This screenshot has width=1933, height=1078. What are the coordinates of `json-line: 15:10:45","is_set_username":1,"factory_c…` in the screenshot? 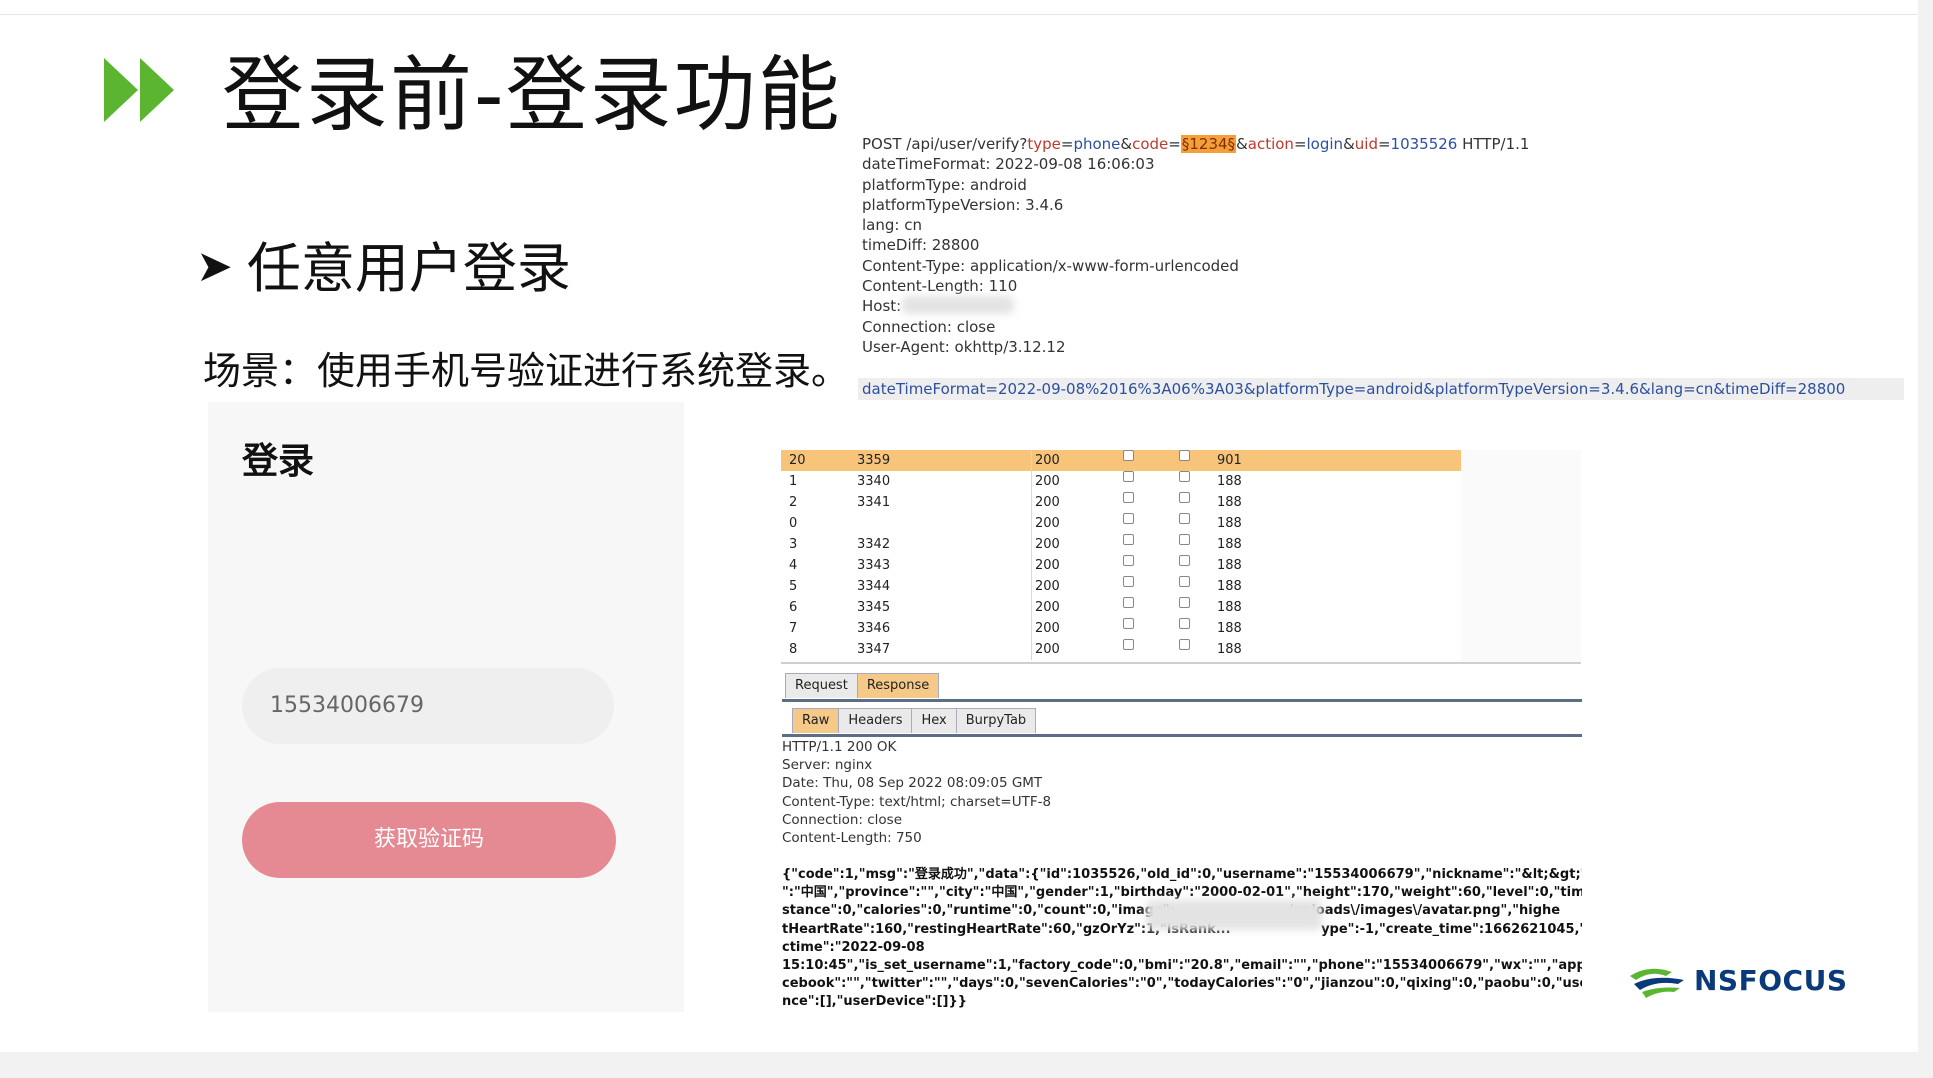 It's located at (1182, 966).